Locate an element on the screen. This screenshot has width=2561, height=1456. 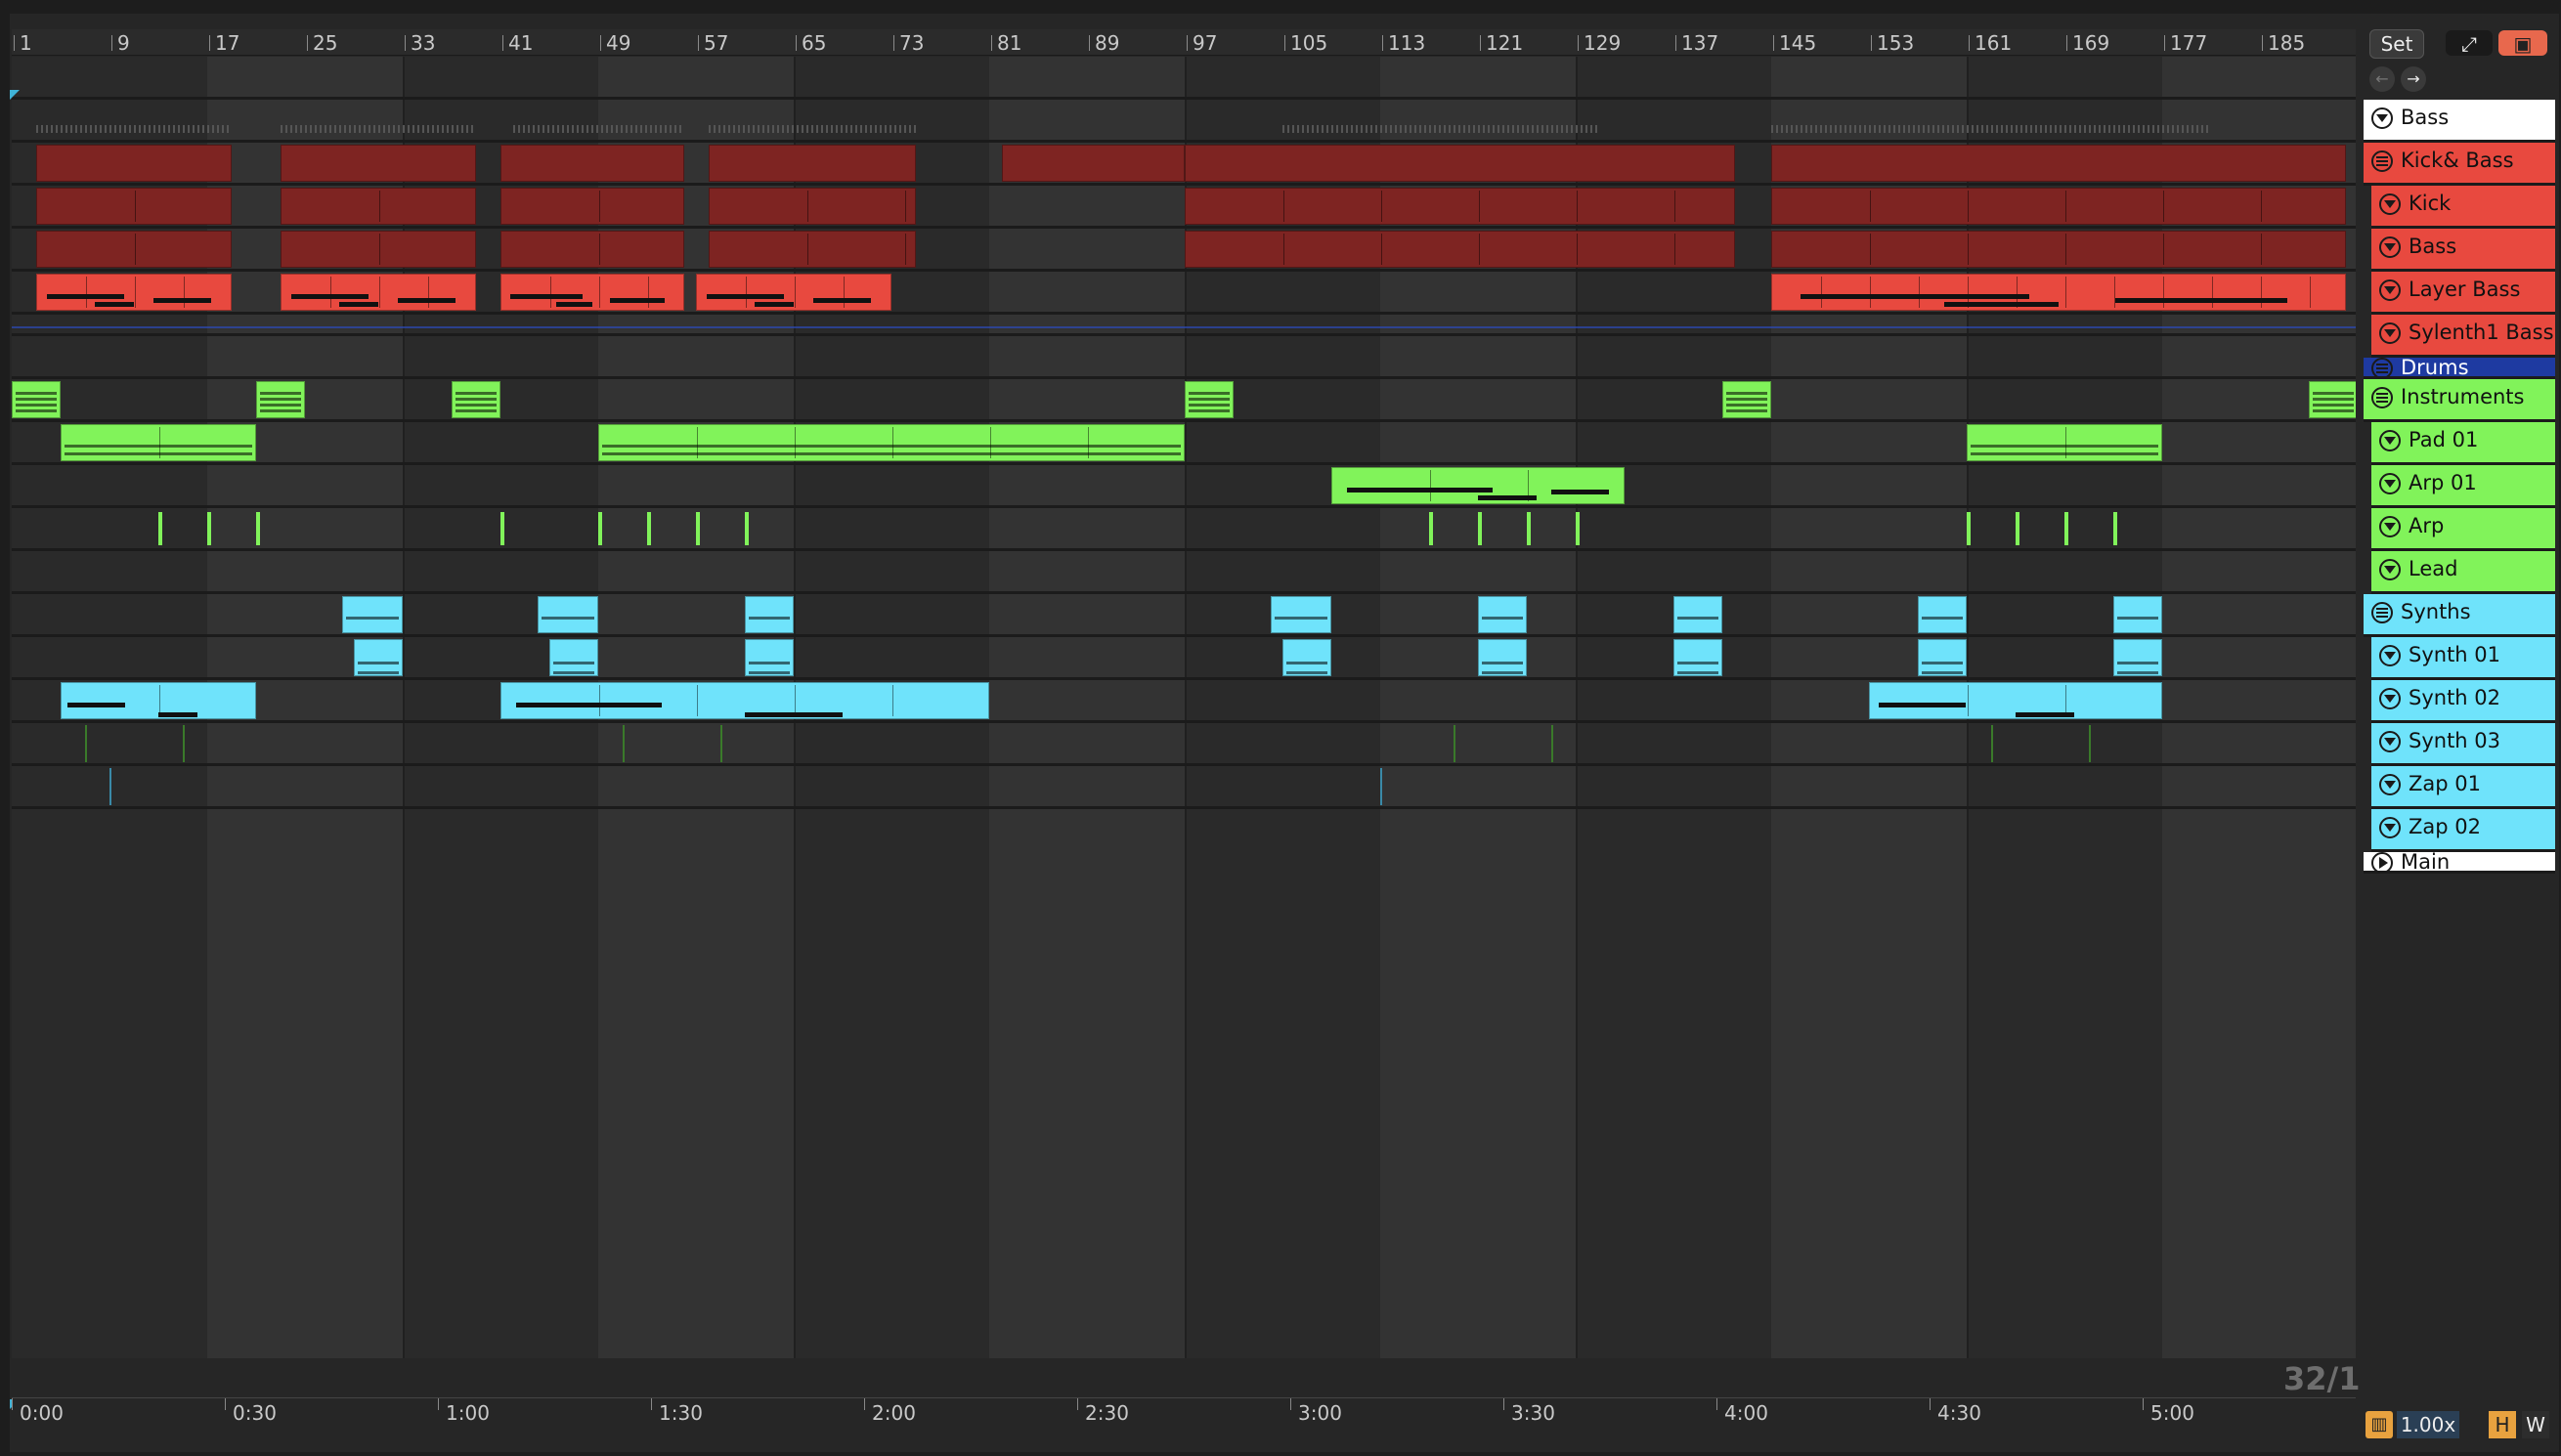
track-header-lead: Lead is located at coordinates (2463, 572).